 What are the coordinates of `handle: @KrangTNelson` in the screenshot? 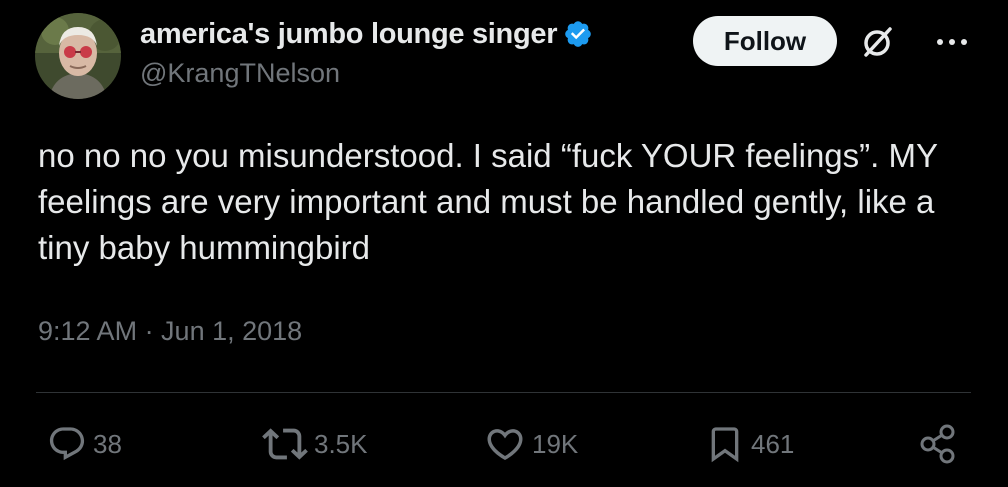 It's located at (366, 73).